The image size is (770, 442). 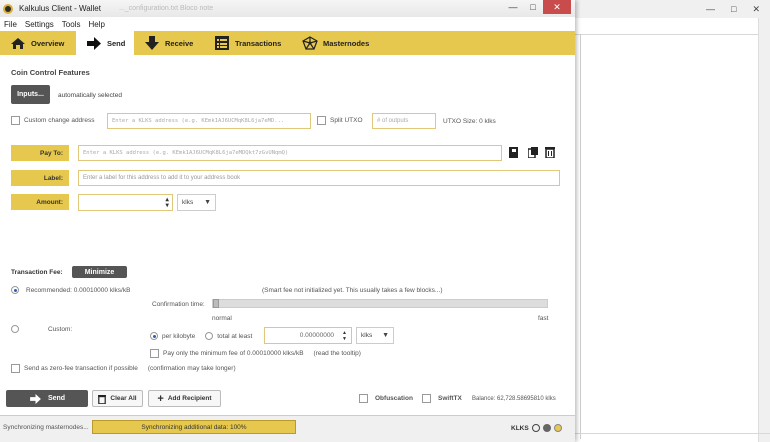 I want to click on coin-control-status: automatically selected, so click(x=90, y=95).